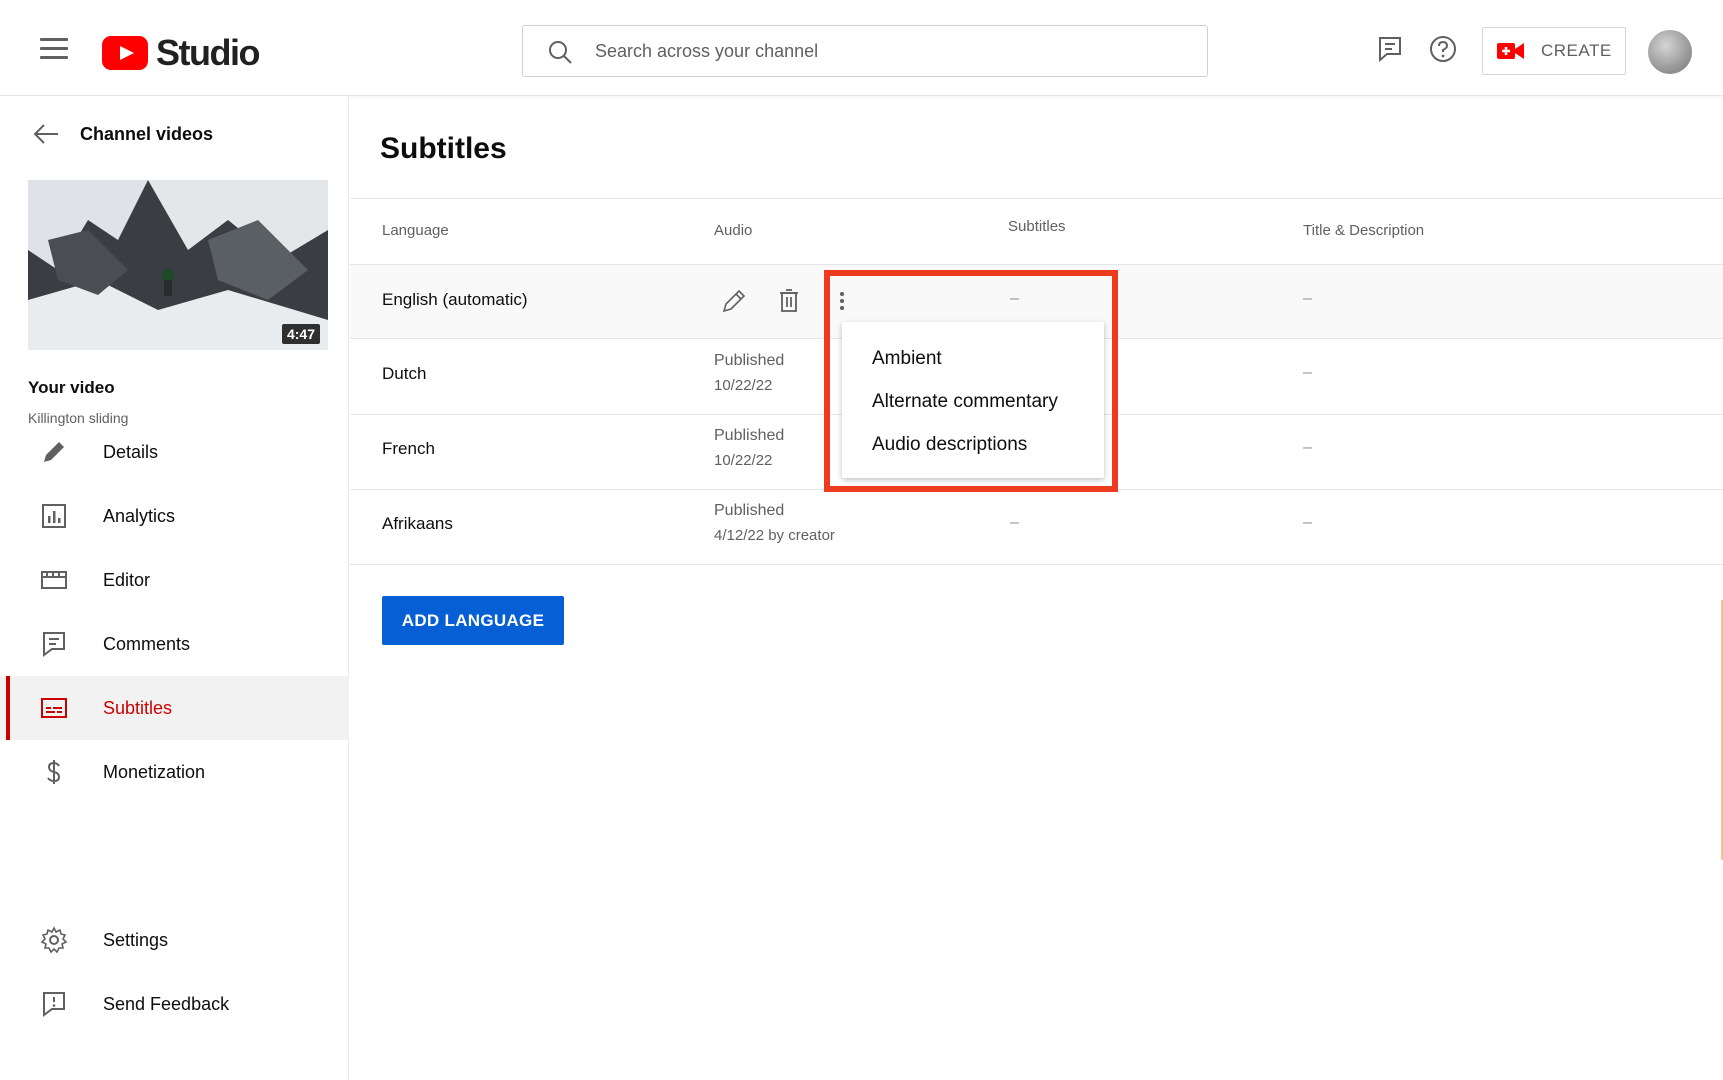 The width and height of the screenshot is (1723, 1080). I want to click on video-thumbnail: 4:47, so click(178, 265).